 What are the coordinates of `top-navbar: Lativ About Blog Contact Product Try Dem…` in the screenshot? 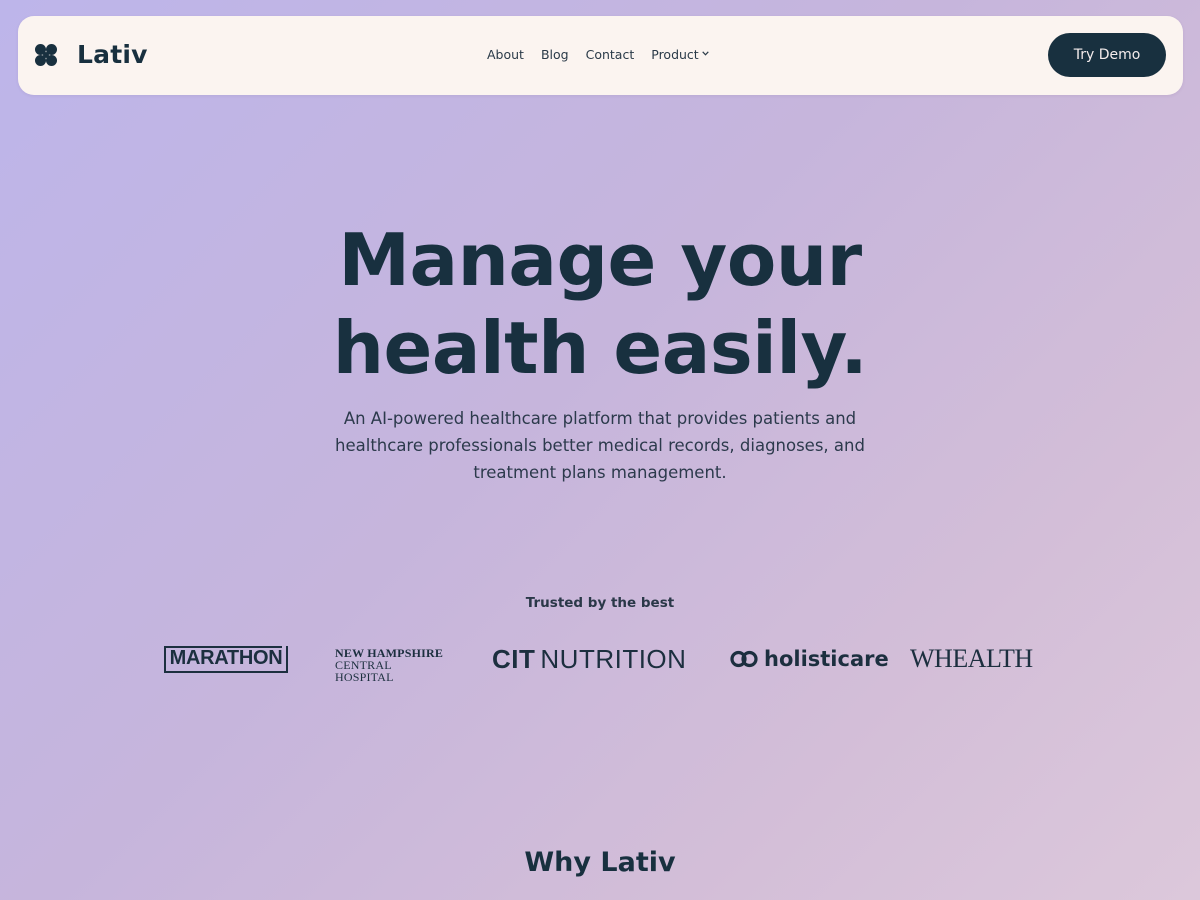 It's located at (600, 55).